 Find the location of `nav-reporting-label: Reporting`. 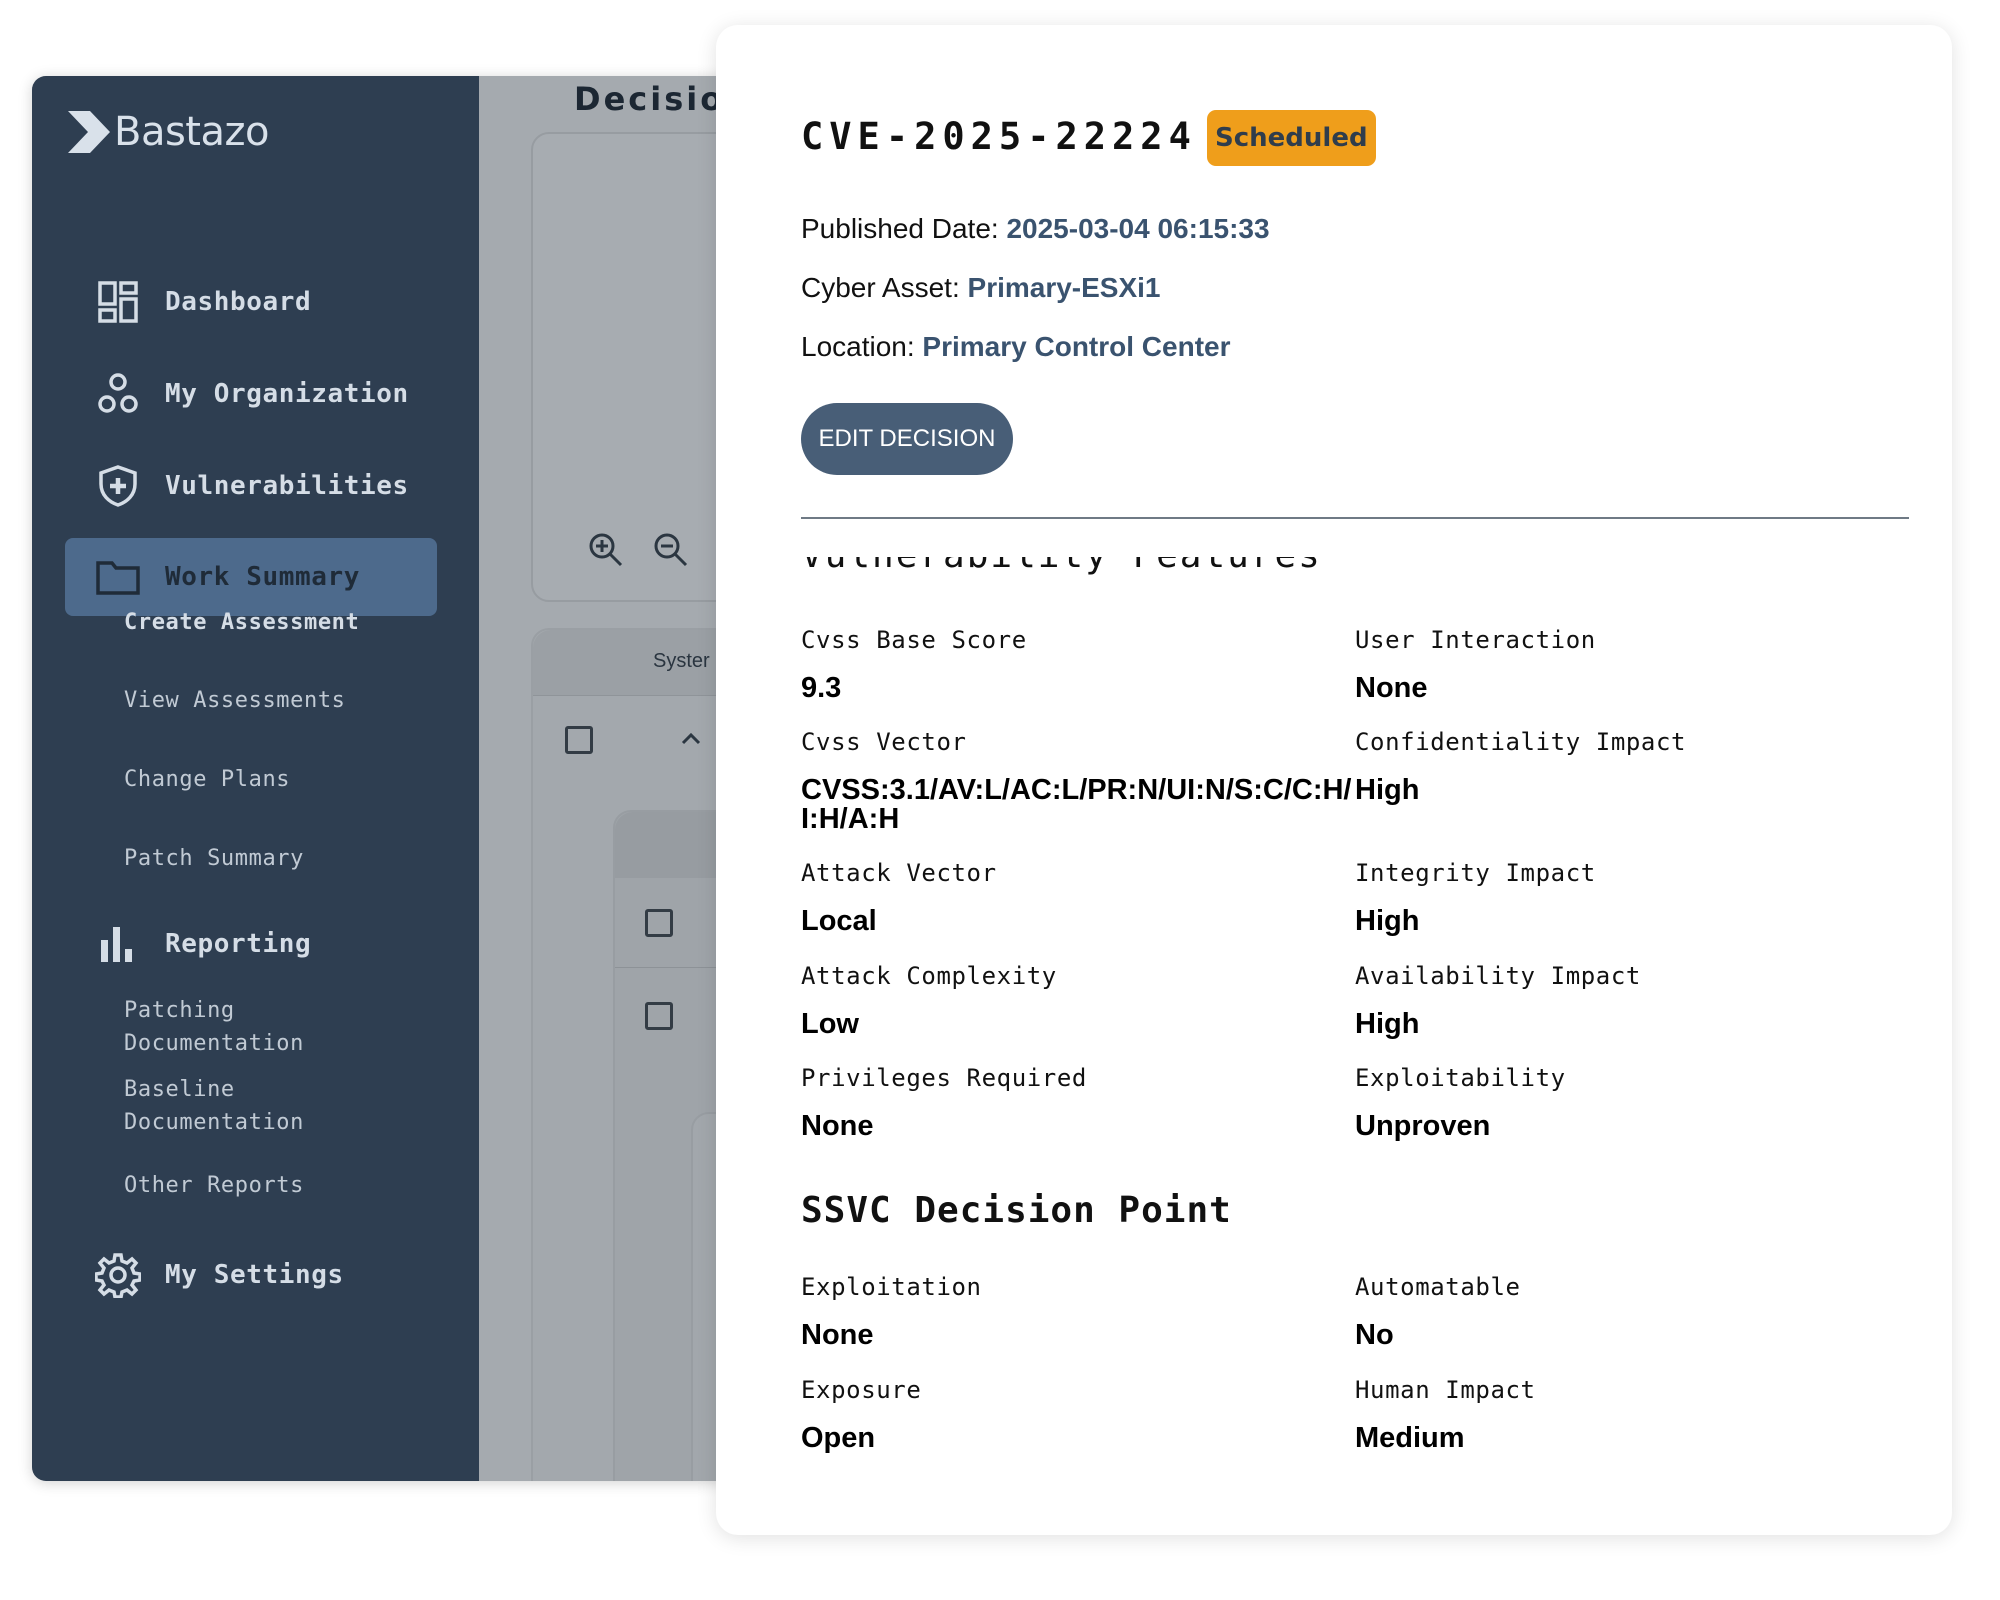

nav-reporting-label: Reporting is located at coordinates (238, 944).